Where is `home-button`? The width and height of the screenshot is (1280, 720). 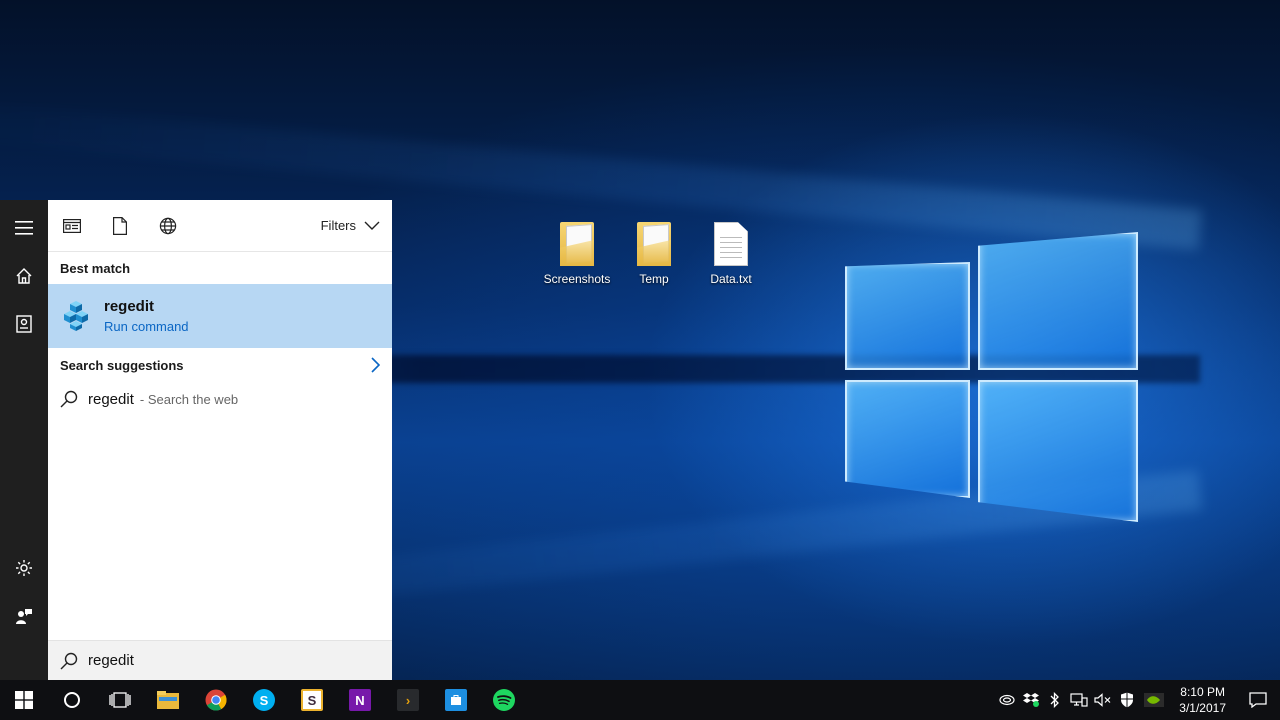 home-button is located at coordinates (24, 276).